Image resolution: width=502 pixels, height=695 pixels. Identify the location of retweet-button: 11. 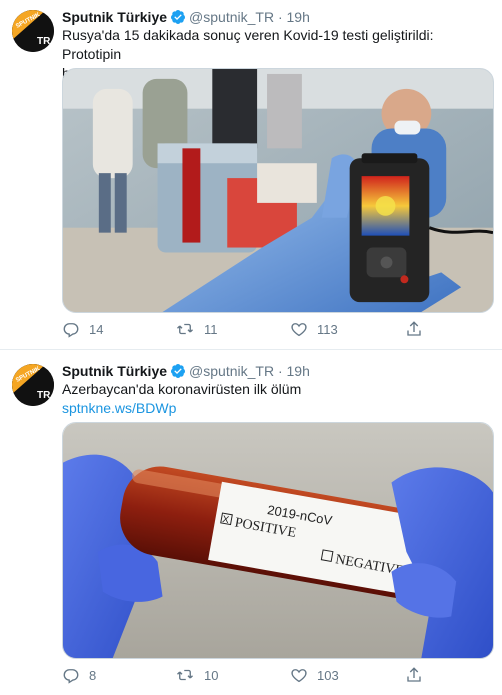
(196, 329).